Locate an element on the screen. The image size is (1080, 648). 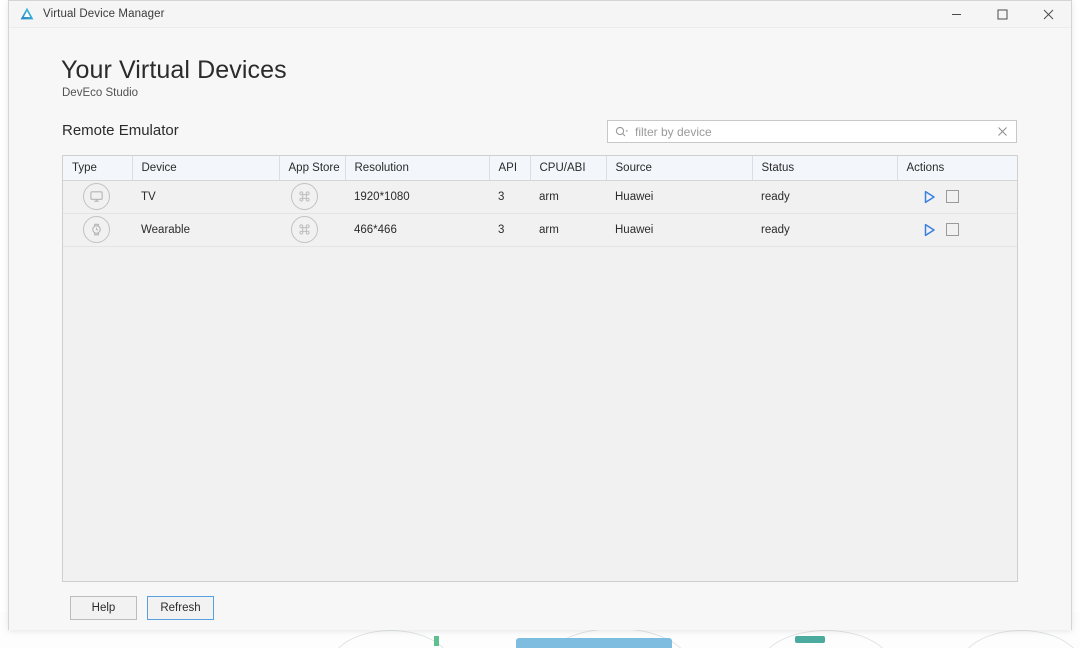
column-header-api: API is located at coordinates (510, 168).